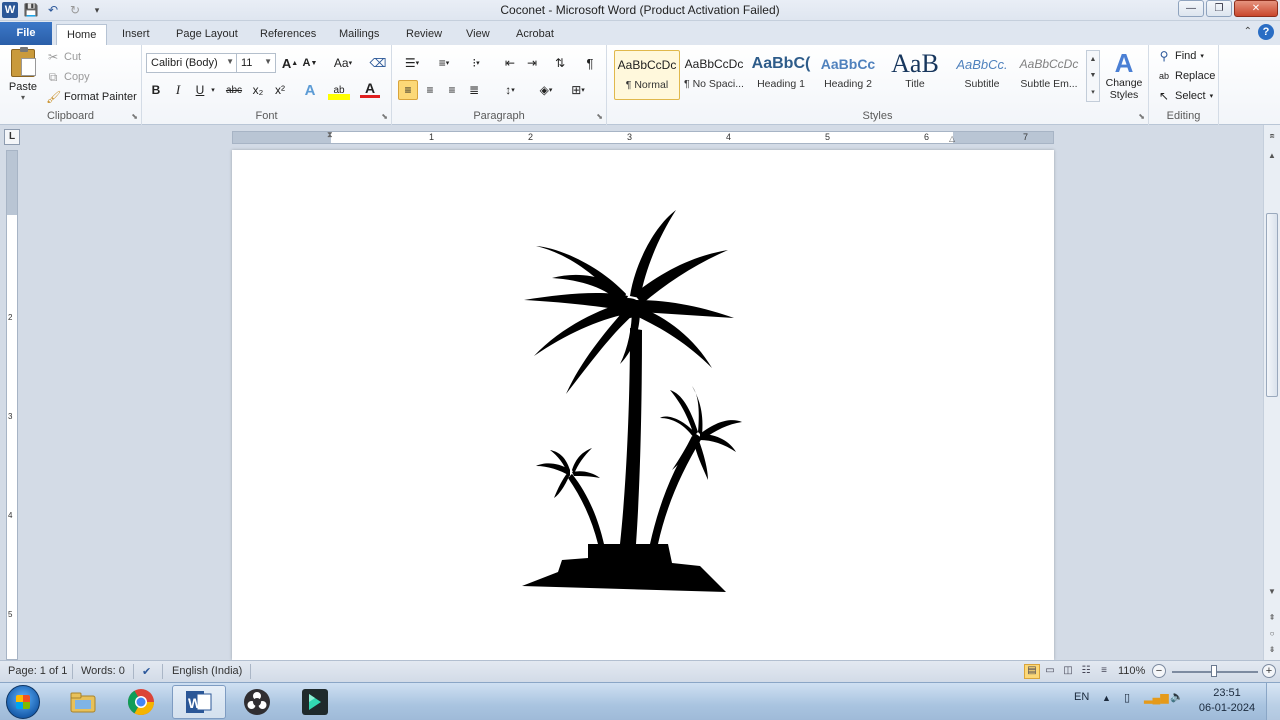  Describe the element at coordinates (192, 63) in the screenshot. I see `font-name-combo: Calibri (Body) ▼` at that location.